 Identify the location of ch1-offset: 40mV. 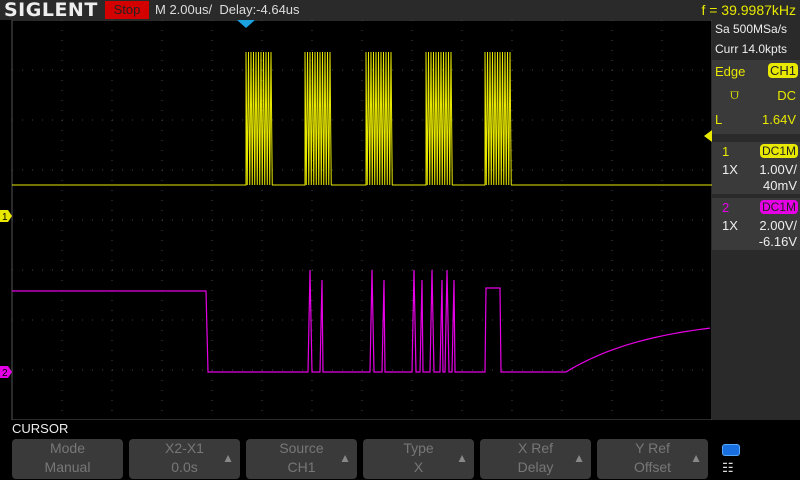
(780, 185).